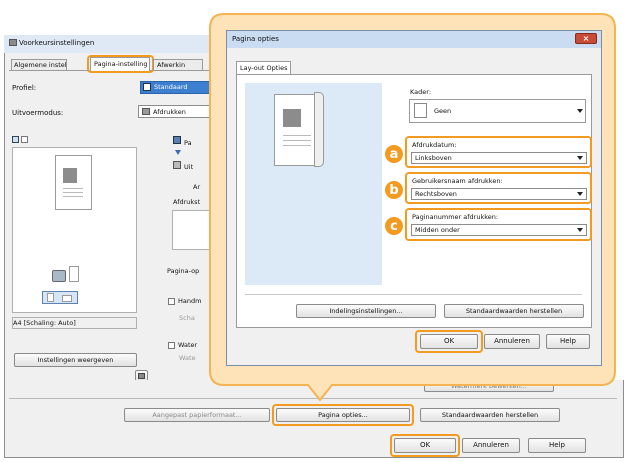 The image size is (627, 462). I want to click on print-user-chevron-down-icon, so click(580, 194).